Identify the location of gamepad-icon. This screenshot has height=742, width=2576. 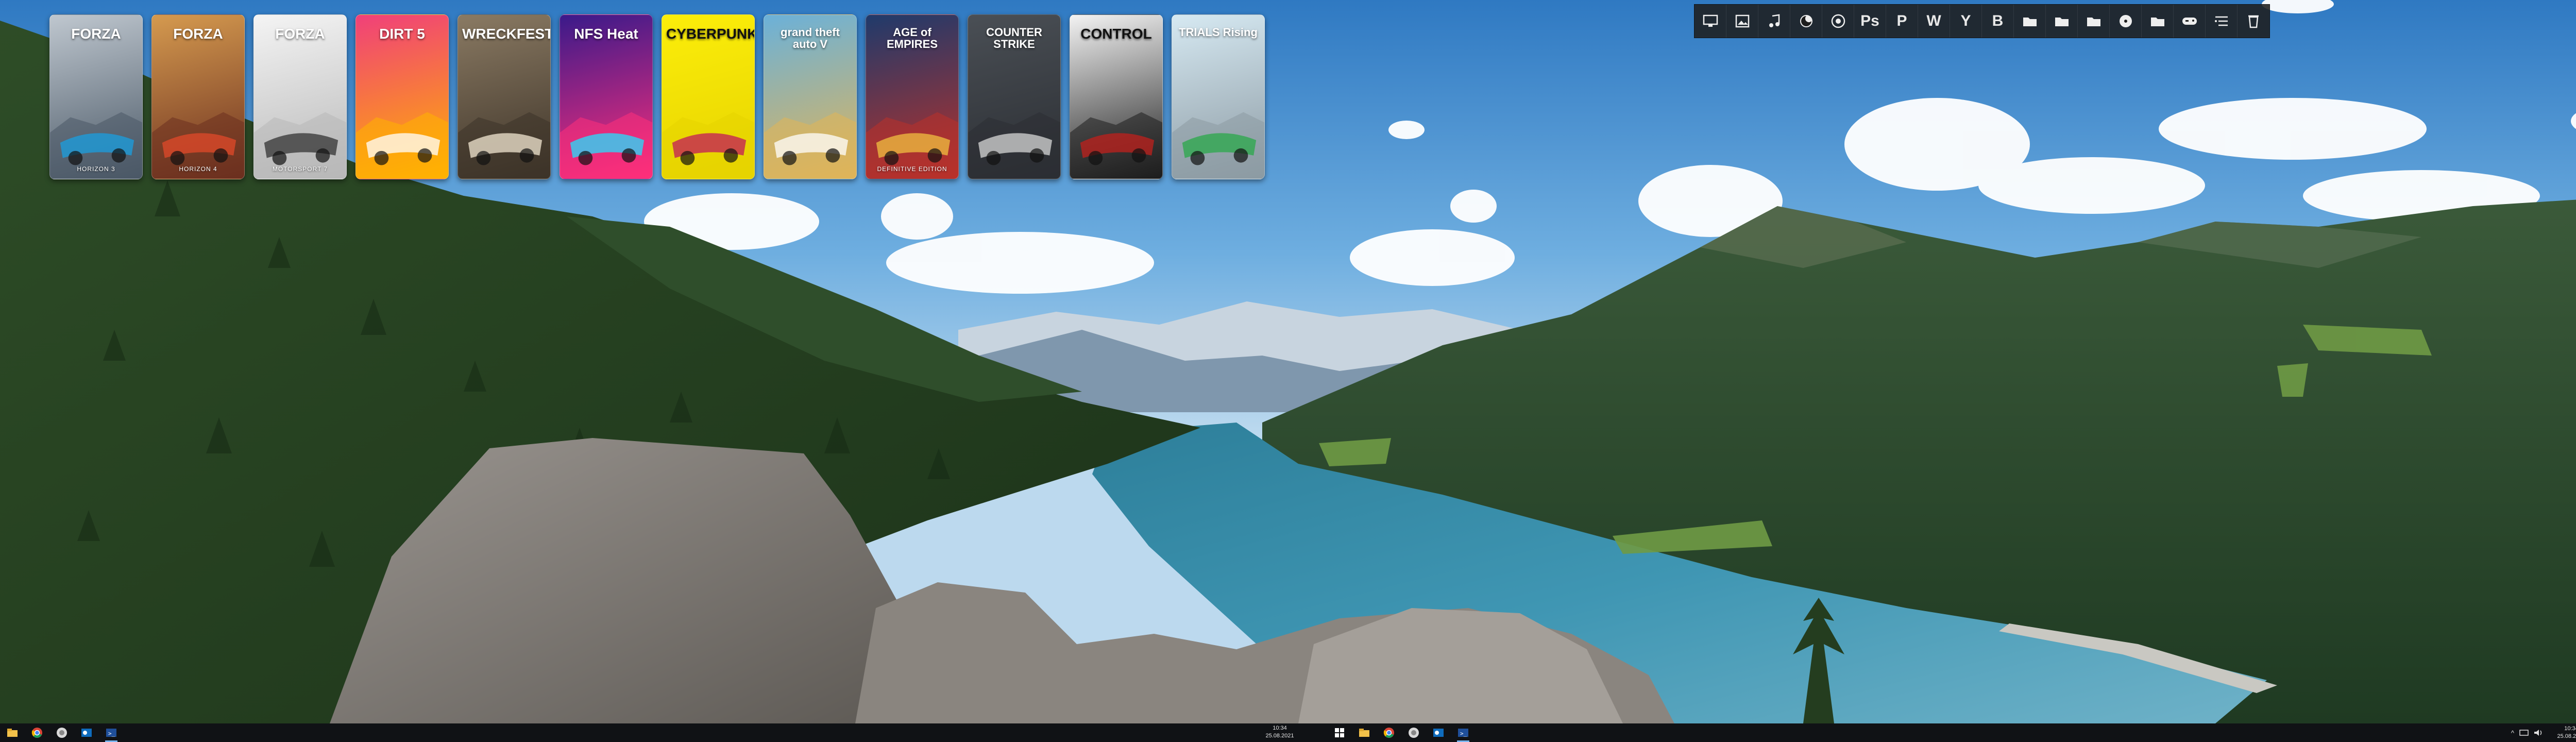
(2190, 21).